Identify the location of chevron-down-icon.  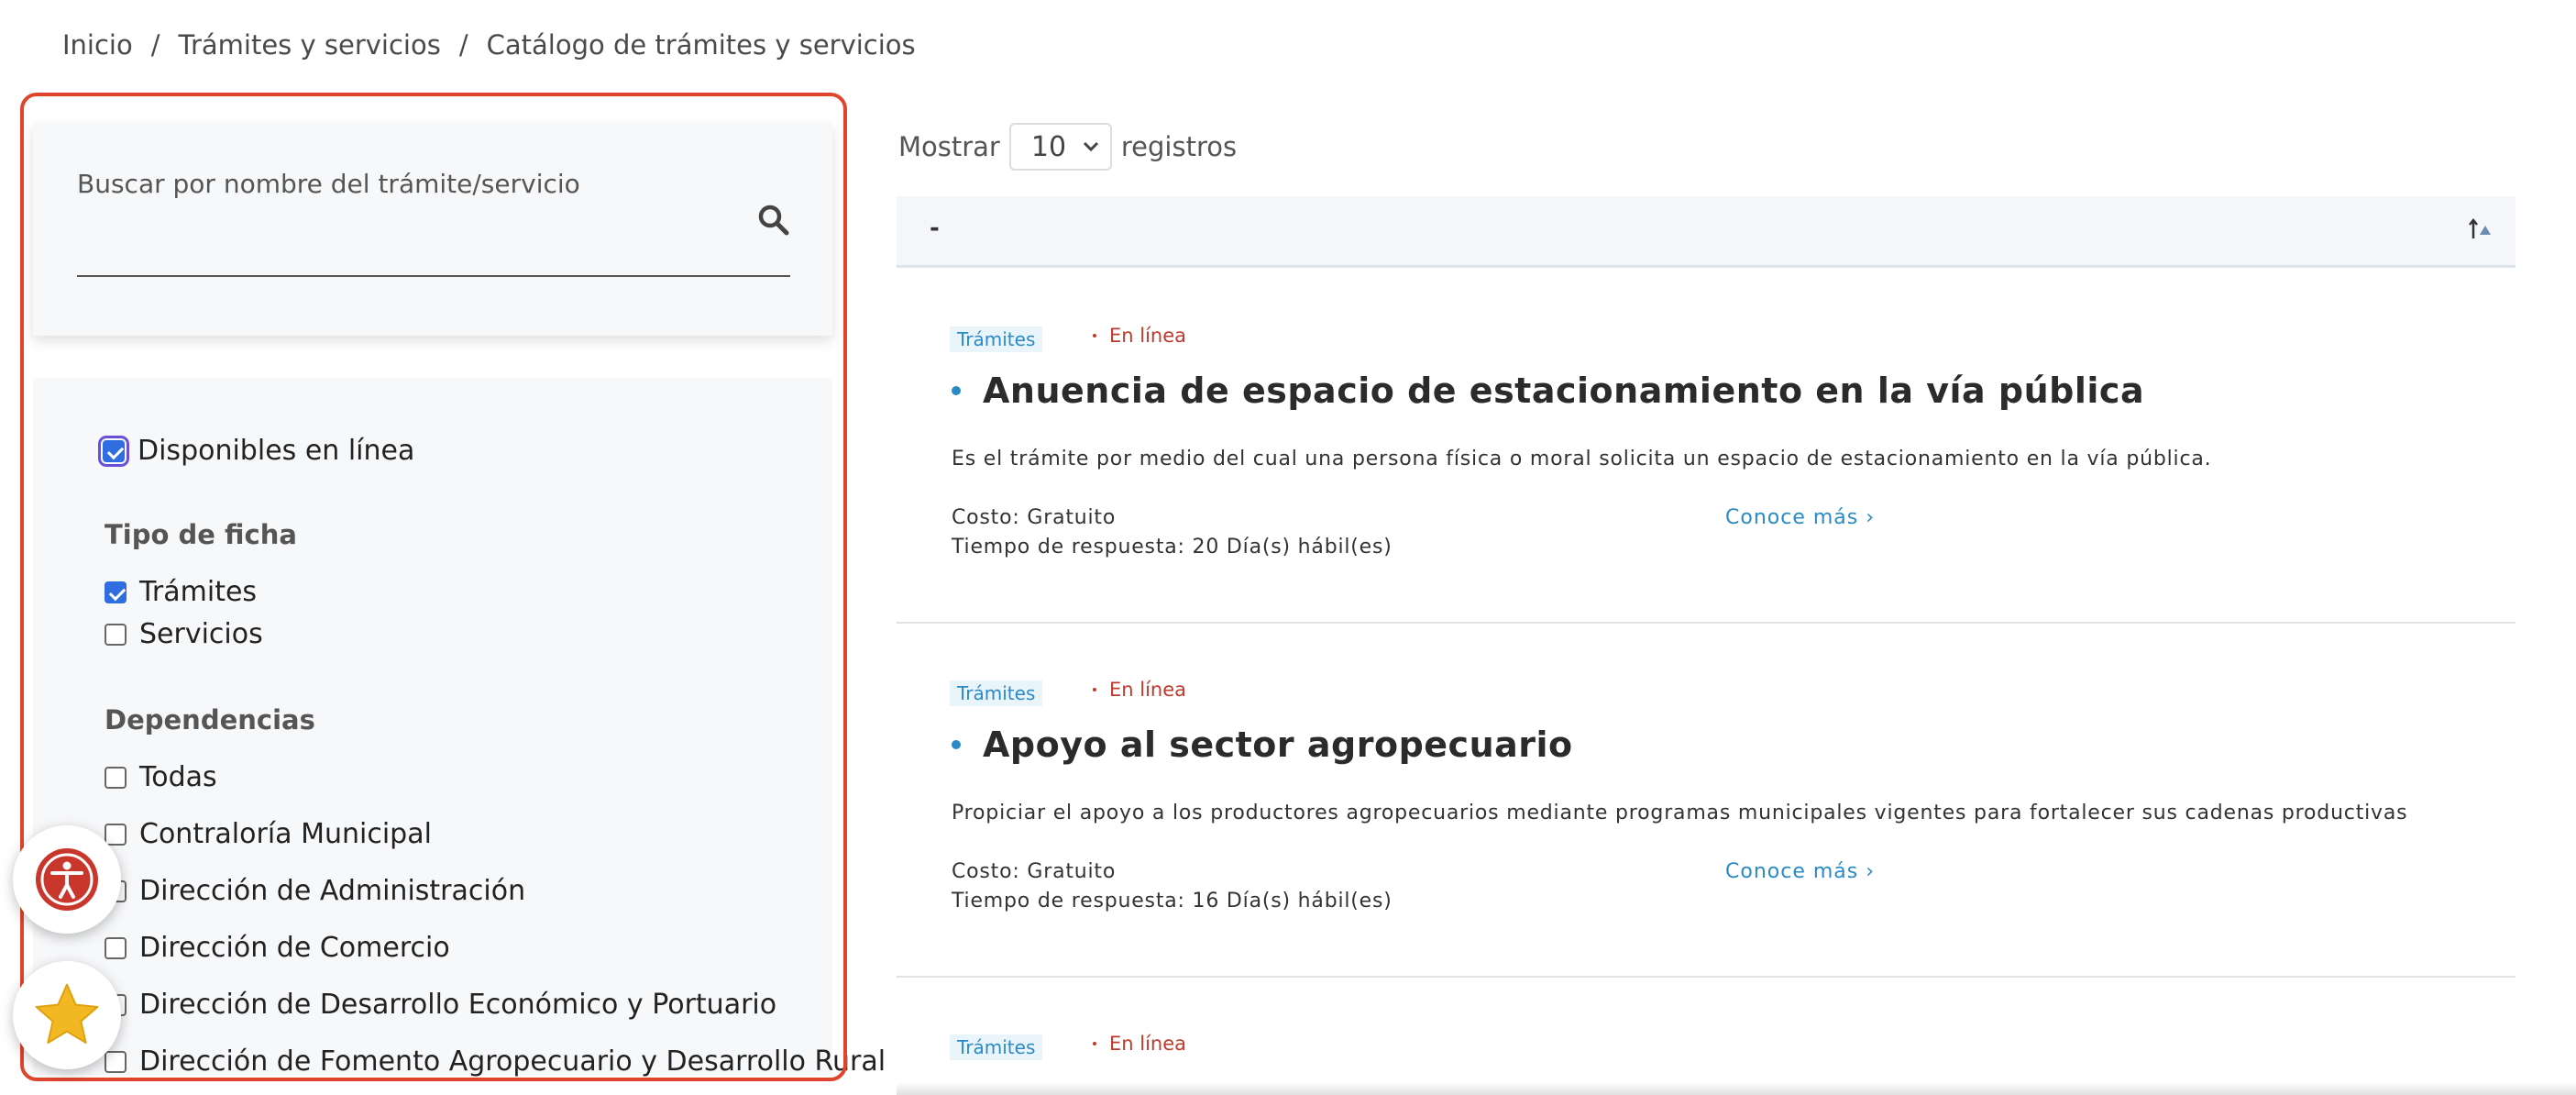
(1090, 146).